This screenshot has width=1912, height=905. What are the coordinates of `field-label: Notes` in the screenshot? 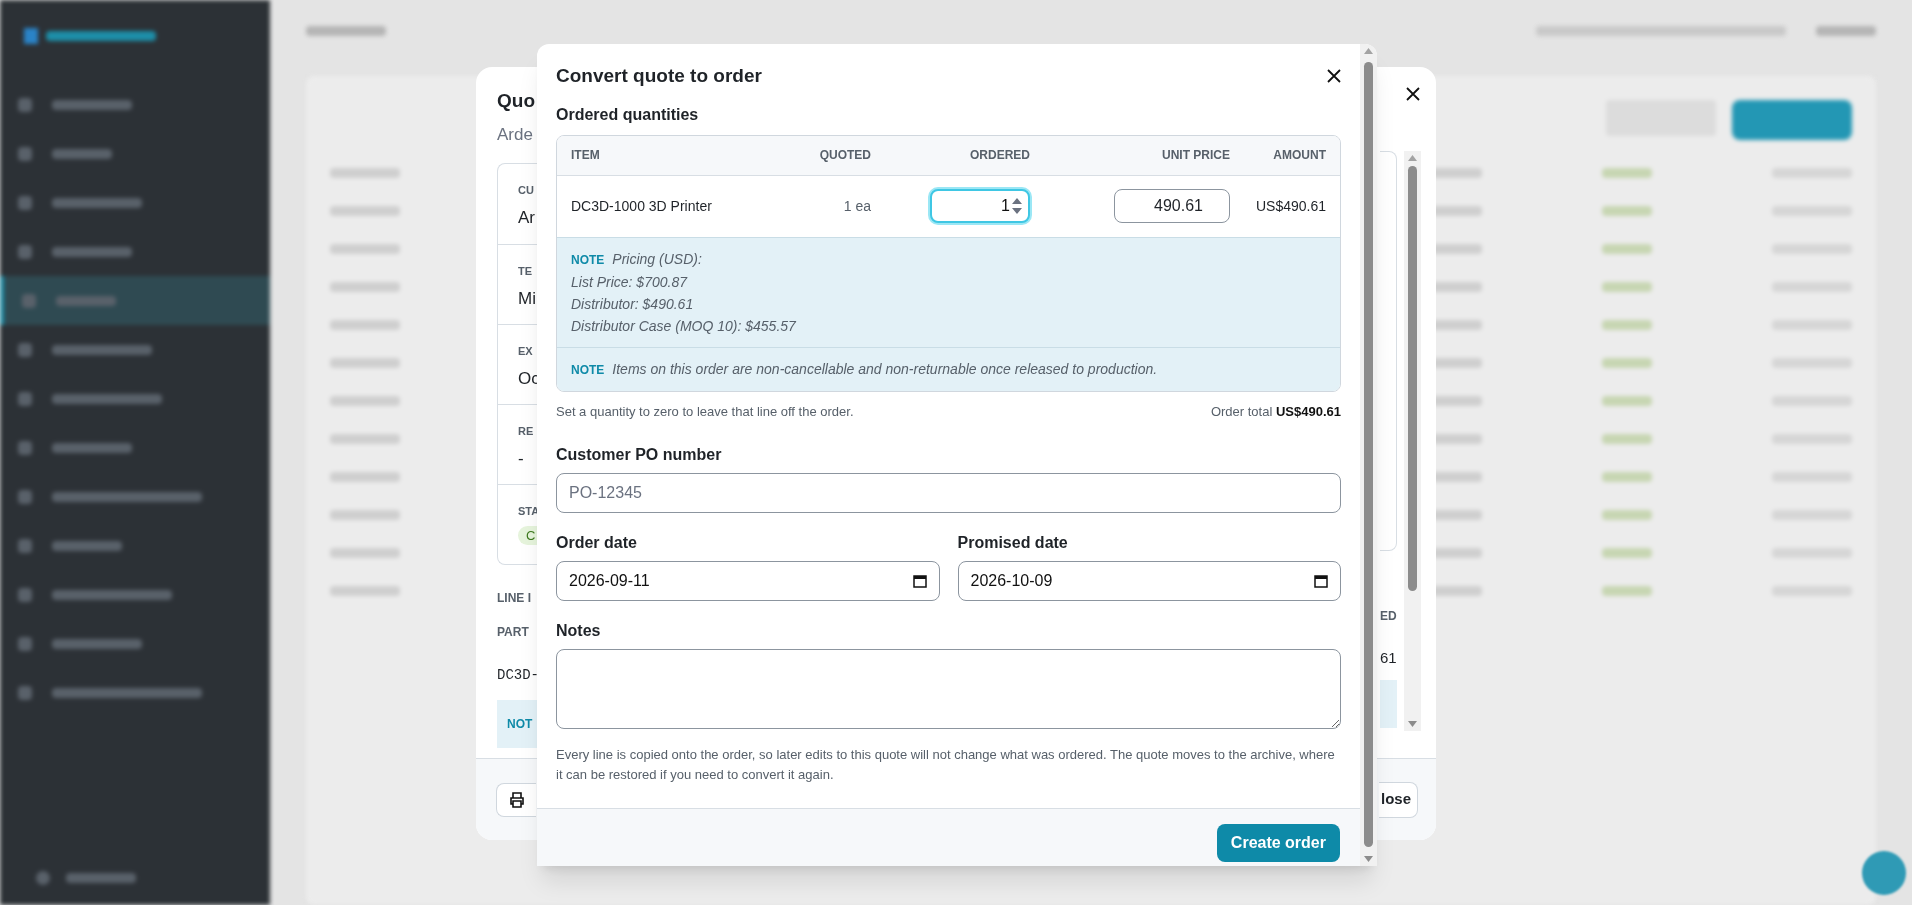 It's located at (579, 631).